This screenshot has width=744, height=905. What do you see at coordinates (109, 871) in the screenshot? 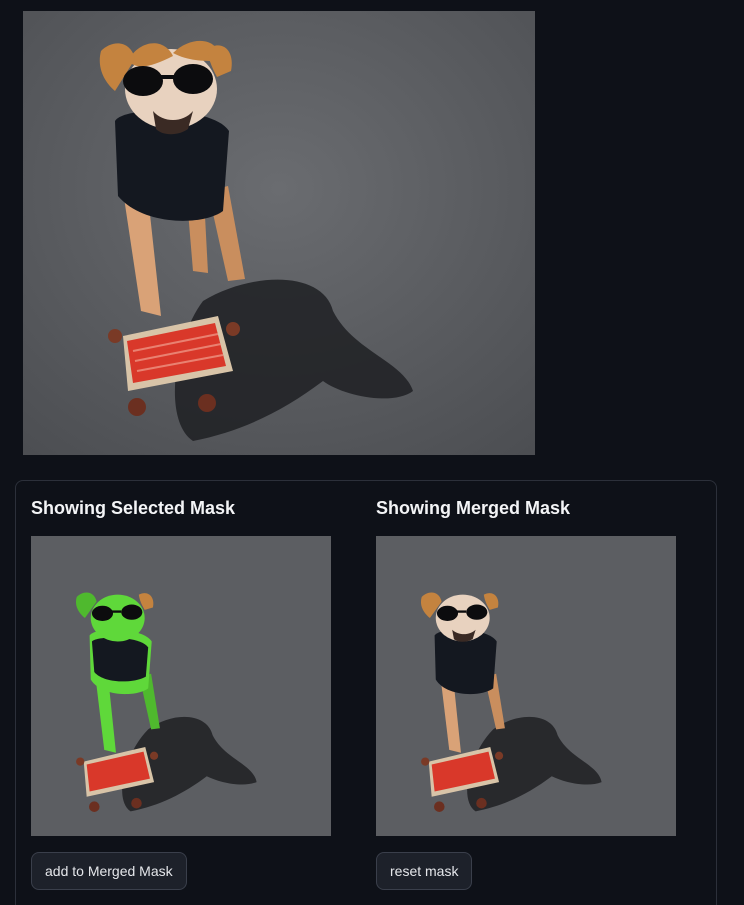
I see `add-to-merged-mask-button: add to Merged Mask` at bounding box center [109, 871].